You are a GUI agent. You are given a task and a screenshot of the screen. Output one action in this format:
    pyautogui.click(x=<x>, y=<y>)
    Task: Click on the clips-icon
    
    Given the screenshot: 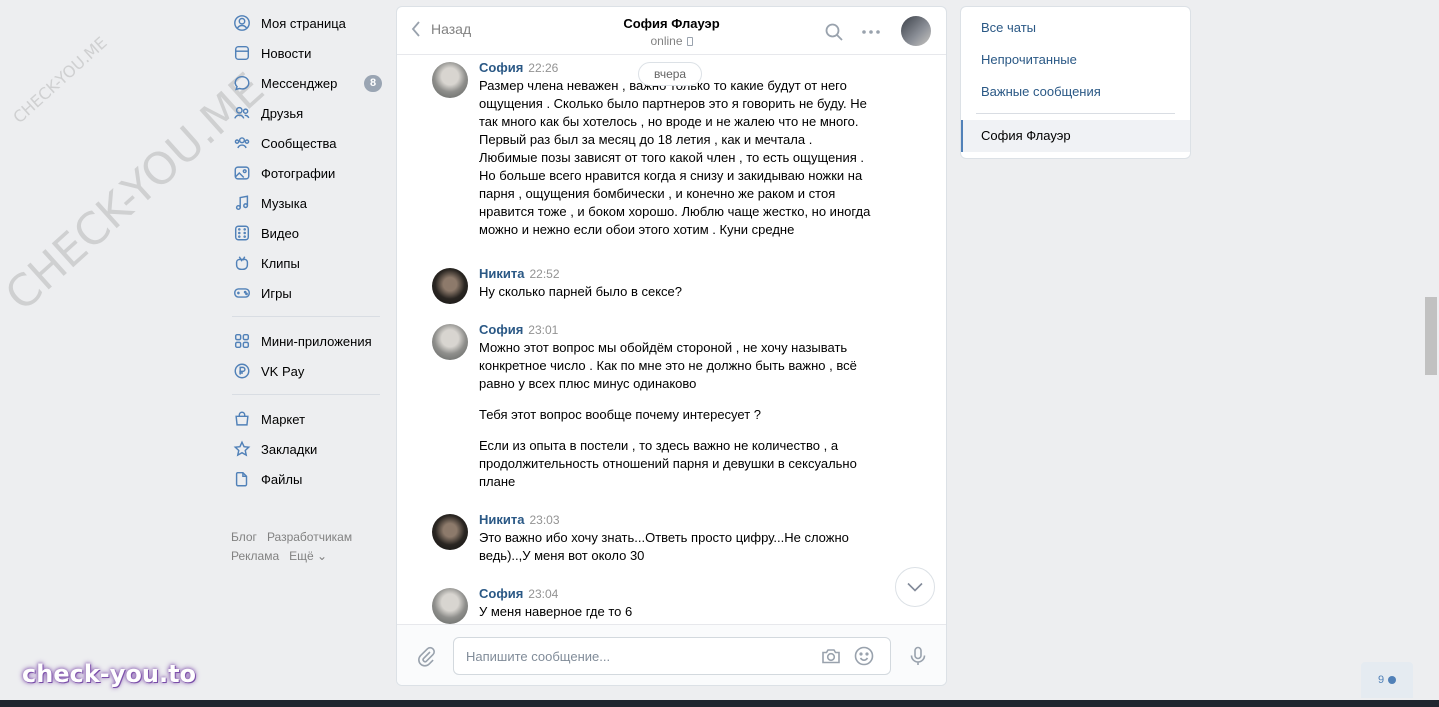 What is the action you would take?
    pyautogui.click(x=242, y=263)
    